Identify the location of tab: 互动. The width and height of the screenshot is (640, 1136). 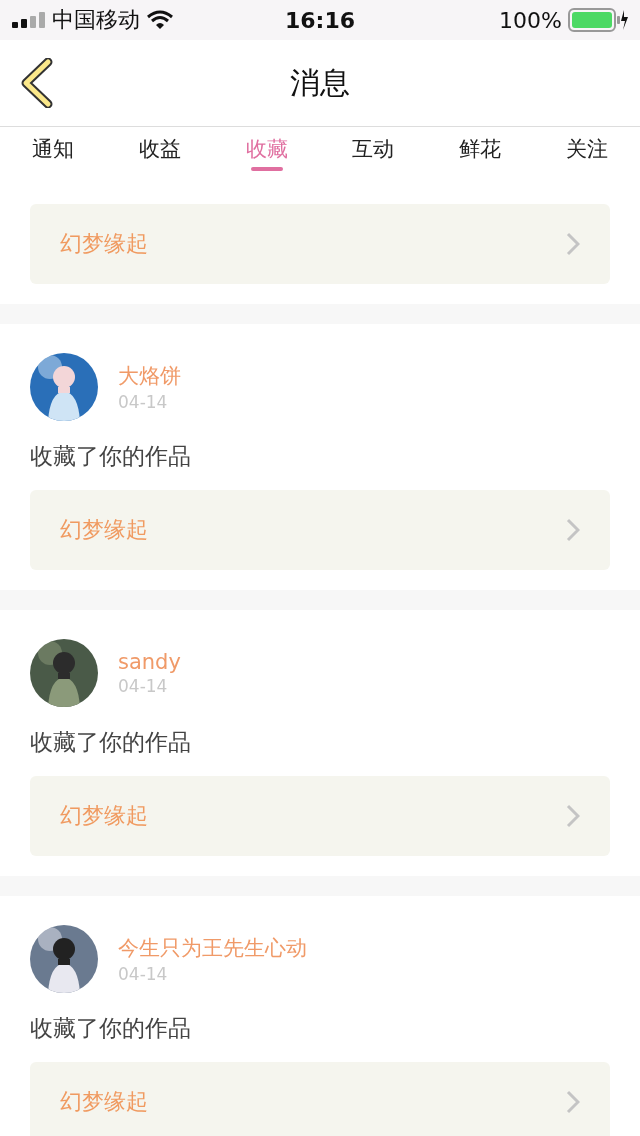
(373, 149).